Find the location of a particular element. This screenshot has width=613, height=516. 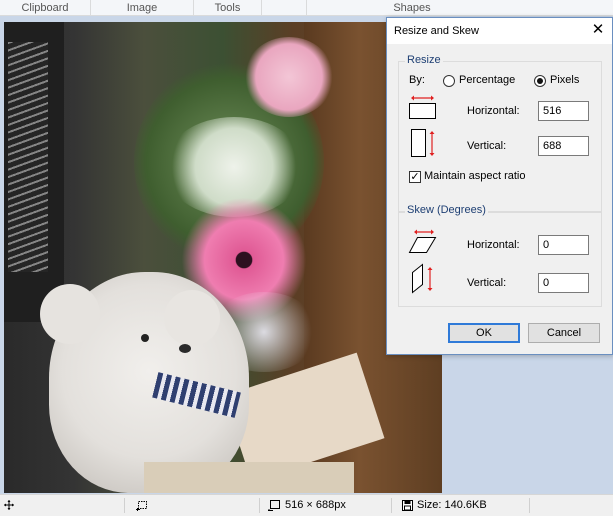

file-size-text: Size: 140.6KB is located at coordinates (452, 505).